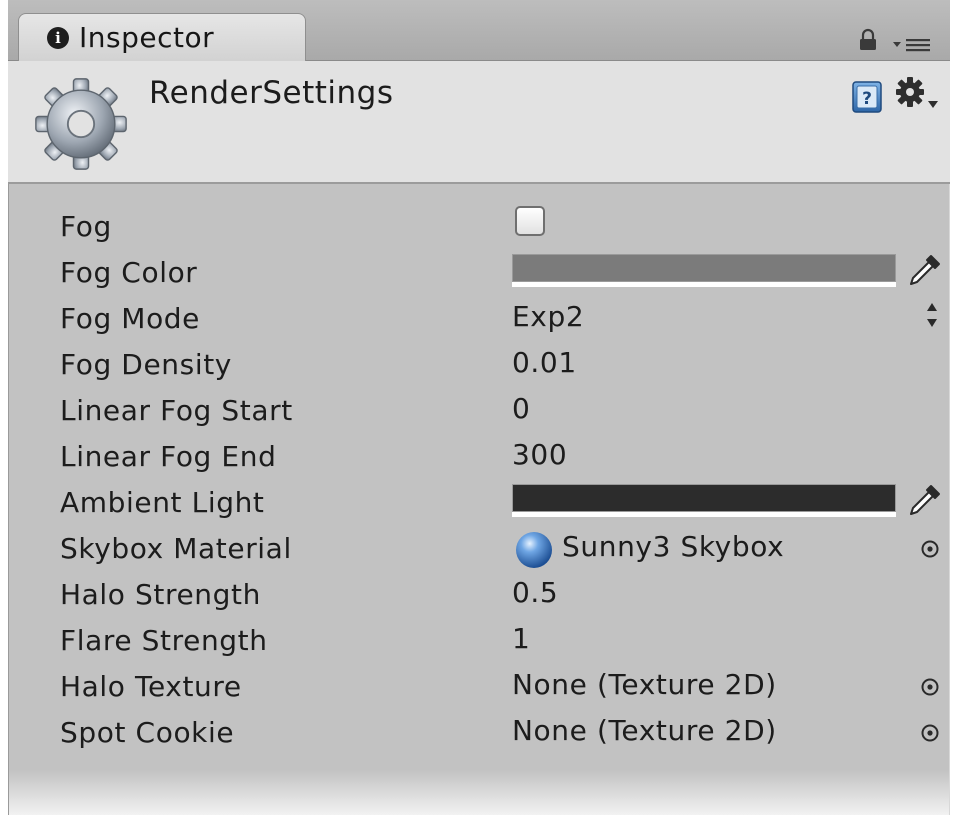  Describe the element at coordinates (704, 284) in the screenshot. I see `fog-color-alpha-bar` at that location.